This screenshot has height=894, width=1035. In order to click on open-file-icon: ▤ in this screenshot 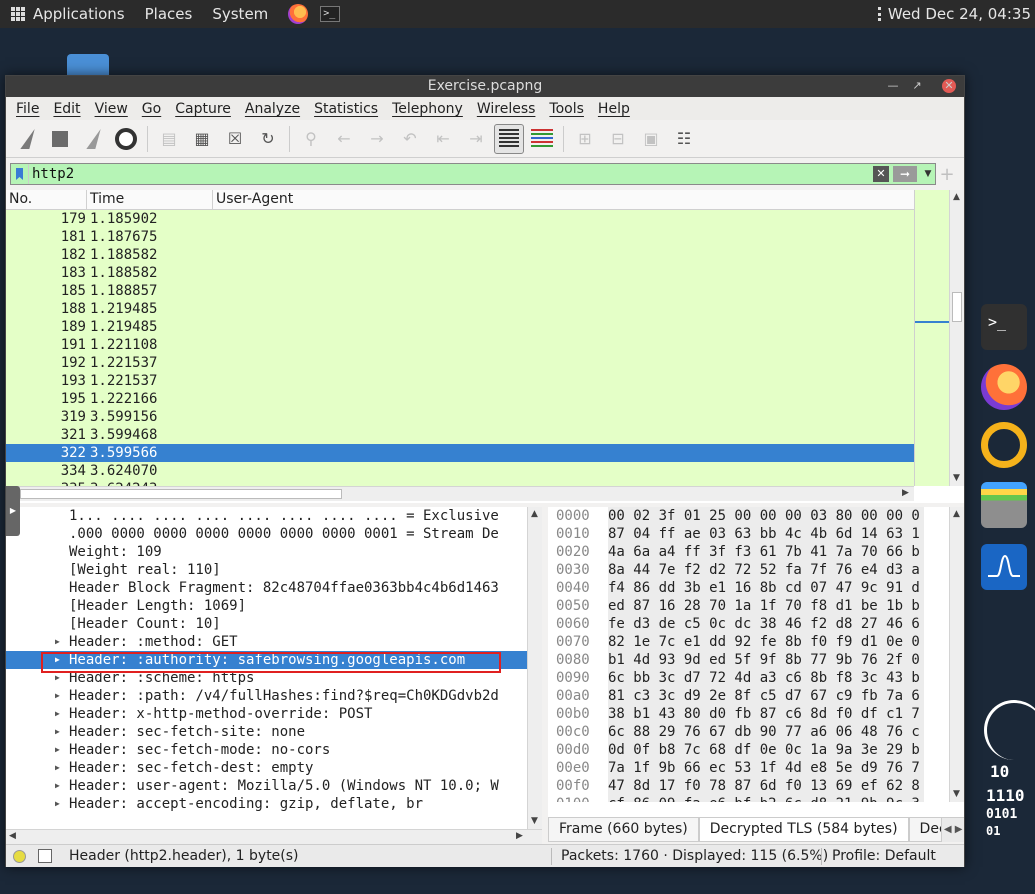, I will do `click(169, 139)`.